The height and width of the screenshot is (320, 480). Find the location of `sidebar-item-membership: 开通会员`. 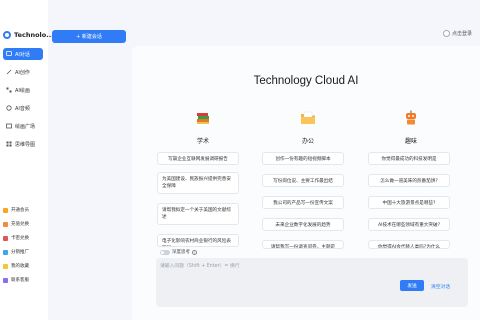

sidebar-item-membership: 开通会员 is located at coordinates (16, 210).